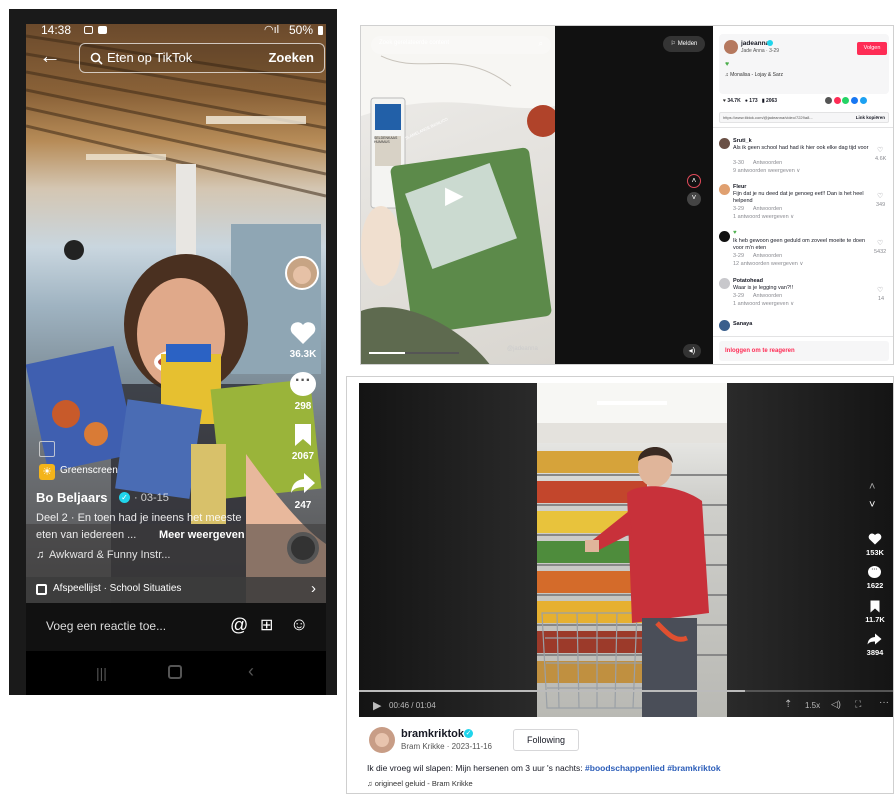 The height and width of the screenshot is (794, 894). Describe the element at coordinates (872, 487) in the screenshot. I see `previous-video-icon: ˄` at that location.